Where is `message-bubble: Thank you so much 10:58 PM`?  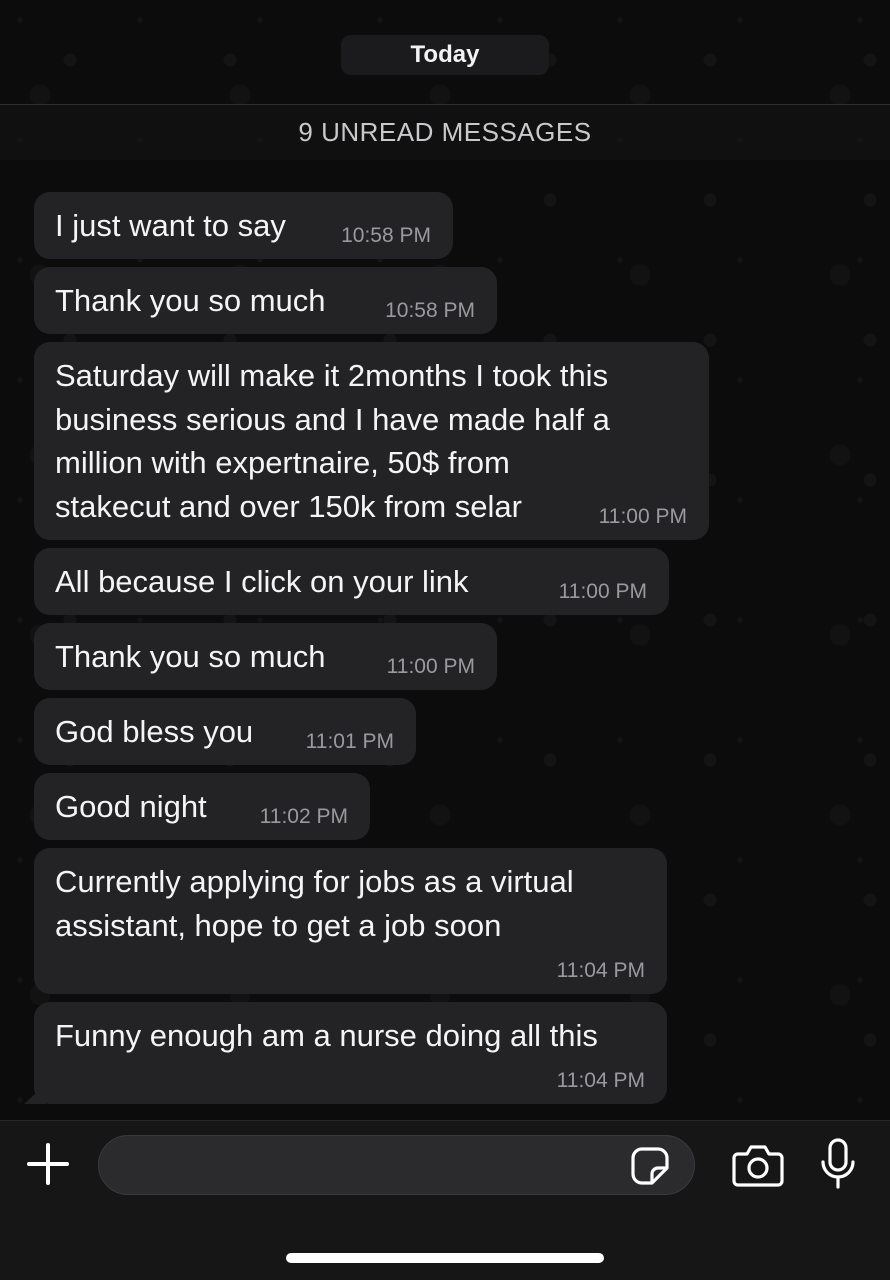
message-bubble: Thank you so much 10:58 PM is located at coordinates (265, 300).